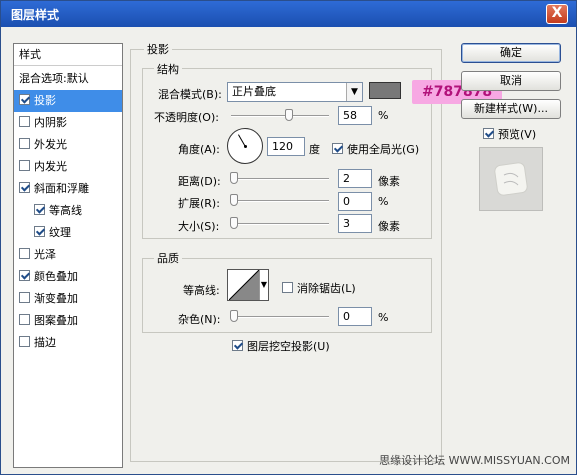 The width and height of the screenshot is (577, 475). I want to click on styles-list-item: 光泽, so click(68, 255).